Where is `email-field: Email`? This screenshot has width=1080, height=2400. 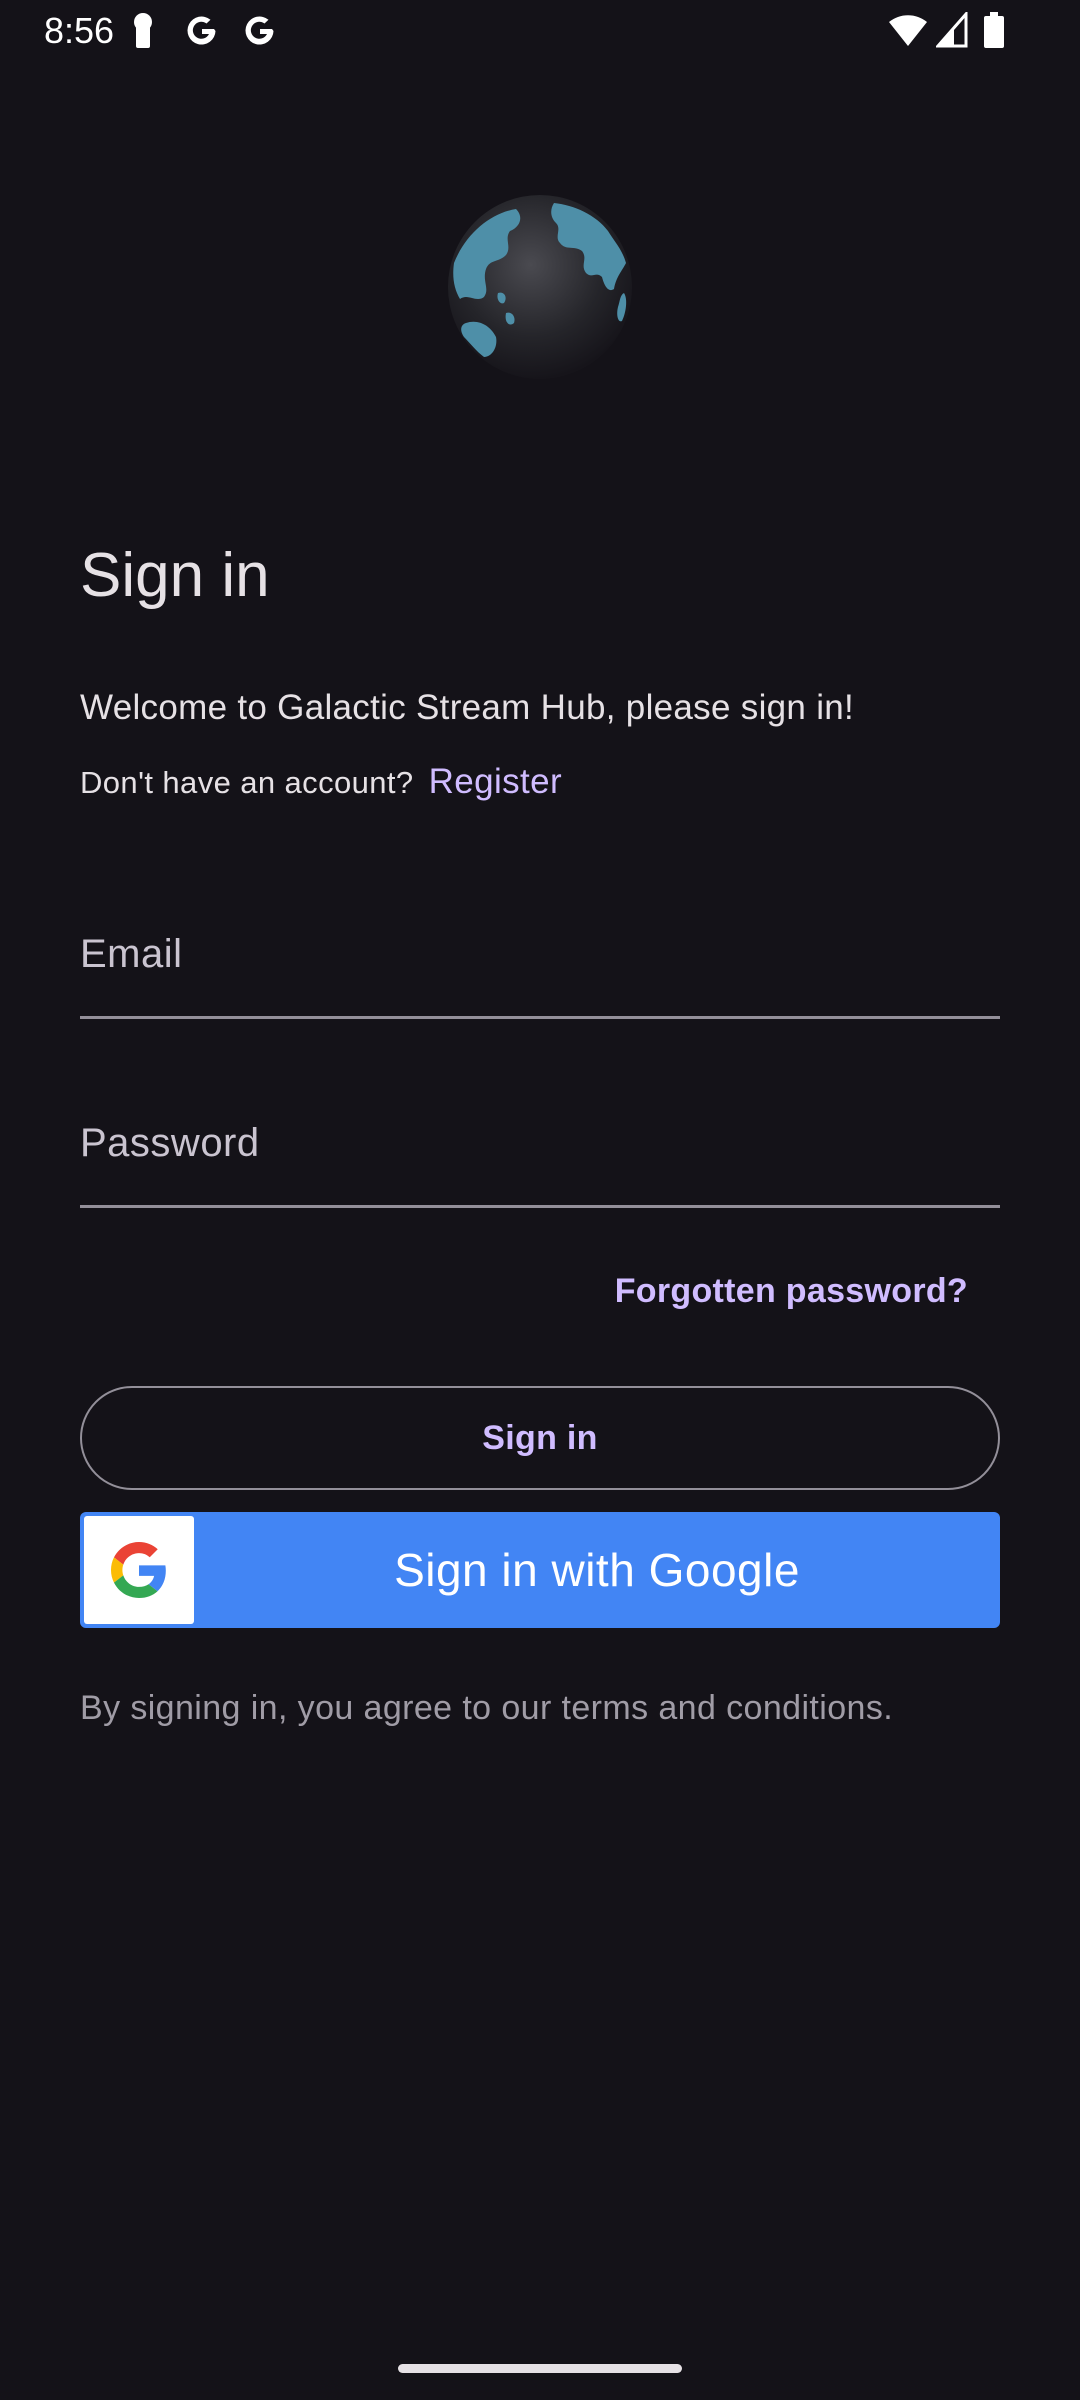
email-field: Email is located at coordinates (542, 962).